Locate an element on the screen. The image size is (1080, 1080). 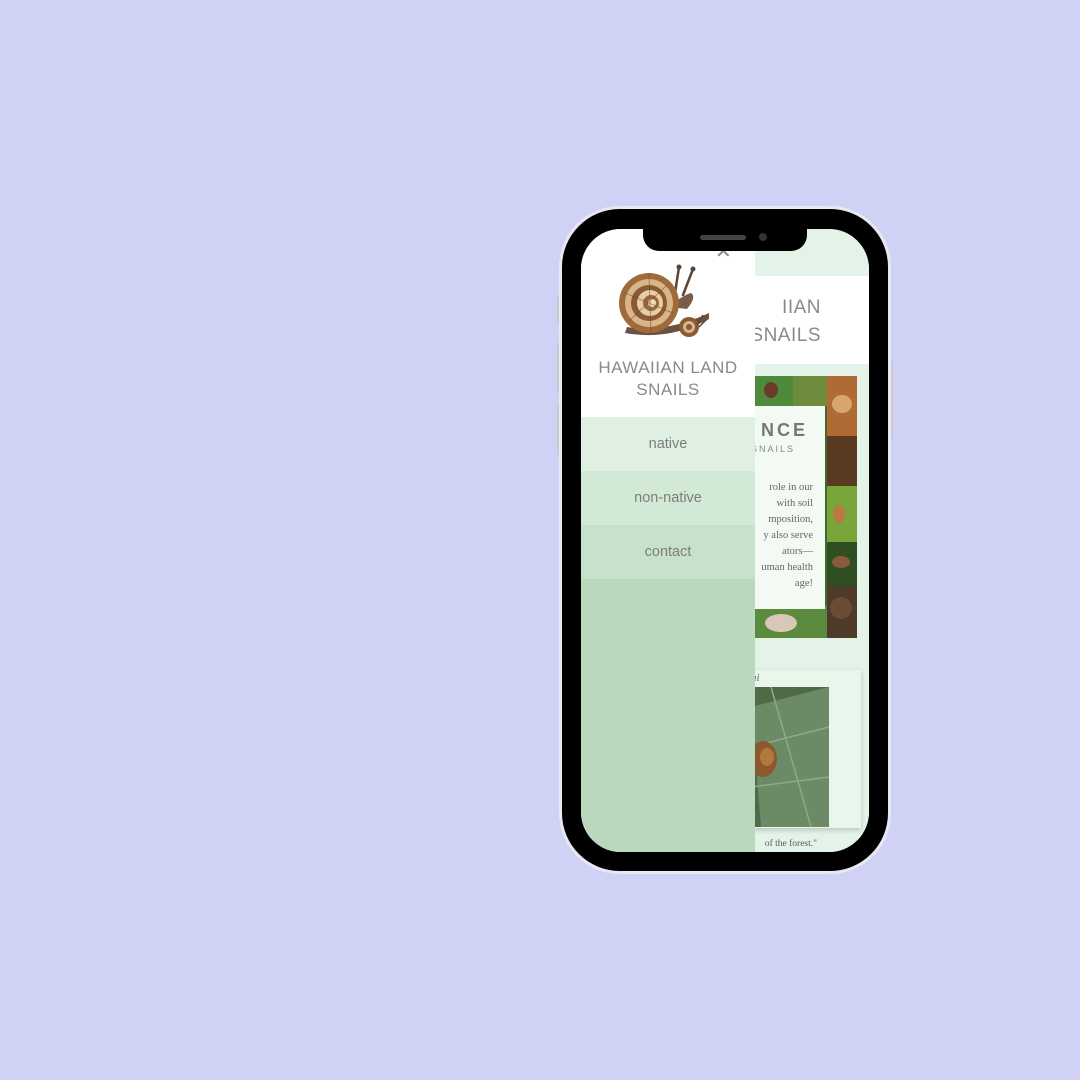
drawer-header: ✕ HAWAIIAN LAND SNAILS is located at coordinates (668, 323).